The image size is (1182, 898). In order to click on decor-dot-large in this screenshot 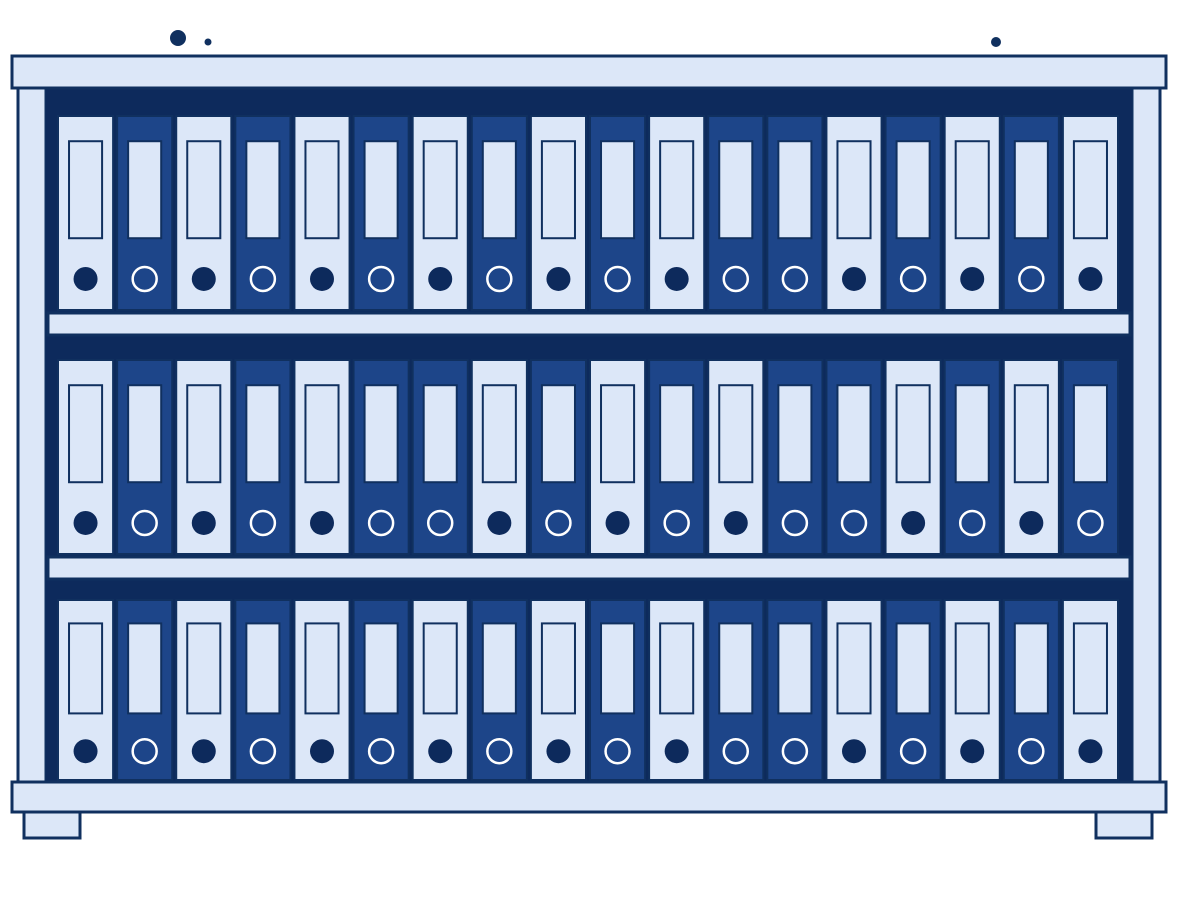, I will do `click(178, 38)`.